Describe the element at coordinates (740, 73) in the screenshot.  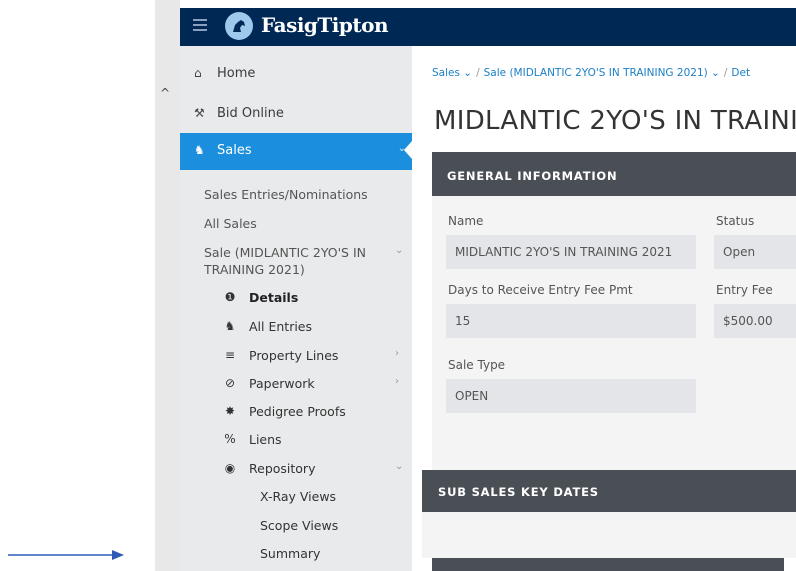
I see `breadcrumb-details: Det` at that location.